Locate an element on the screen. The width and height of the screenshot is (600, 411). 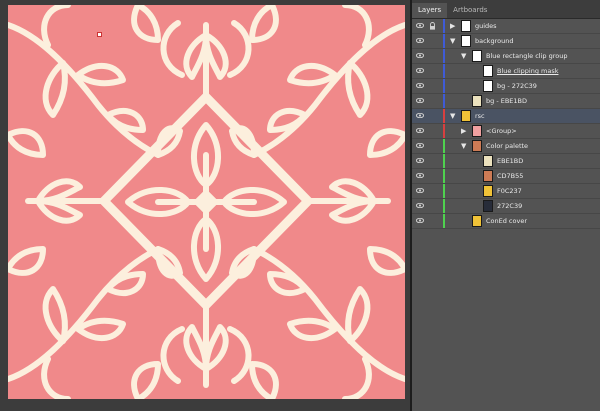
layer-row: ▼ background is located at coordinates (506, 41).